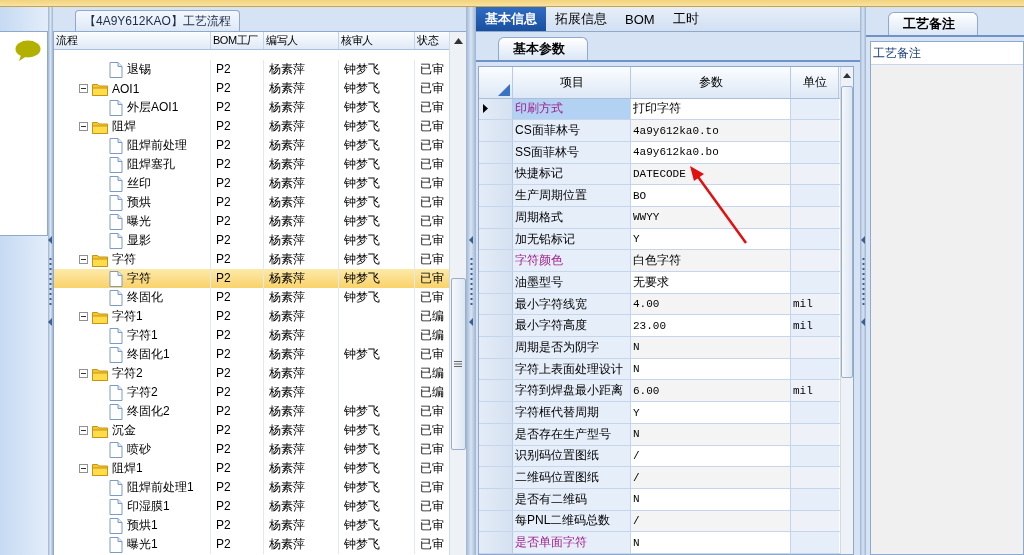 The image size is (1024, 555). I want to click on step-name: 喷砂, so click(139, 449).